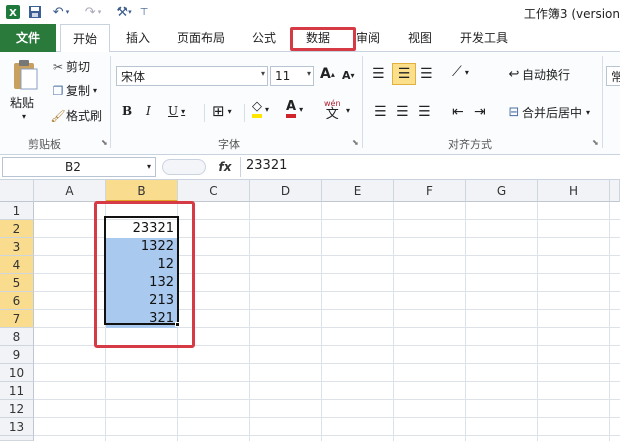  Describe the element at coordinates (358, 191) in the screenshot. I see `column-header-e: E` at that location.